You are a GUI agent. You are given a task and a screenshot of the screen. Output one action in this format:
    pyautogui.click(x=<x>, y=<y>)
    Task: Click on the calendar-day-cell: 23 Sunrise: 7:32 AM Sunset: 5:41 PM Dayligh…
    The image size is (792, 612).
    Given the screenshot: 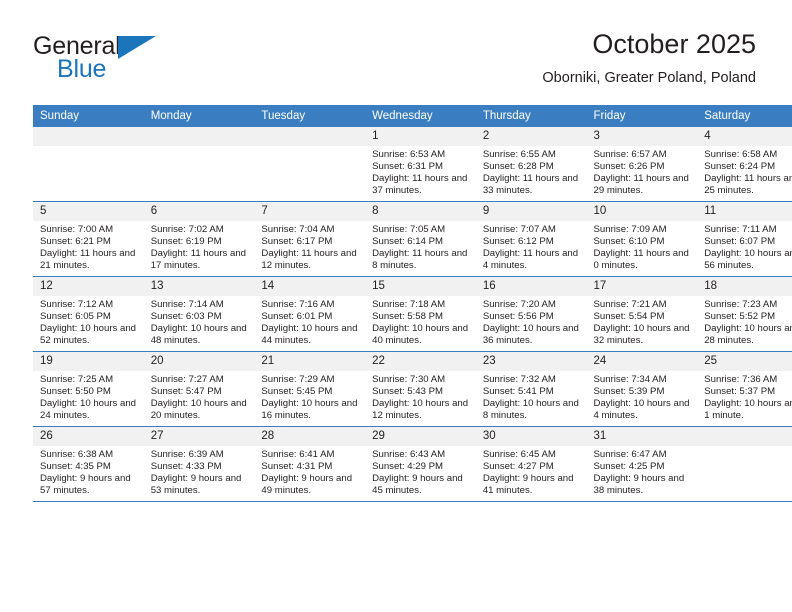 What is the action you would take?
    pyautogui.click(x=531, y=389)
    